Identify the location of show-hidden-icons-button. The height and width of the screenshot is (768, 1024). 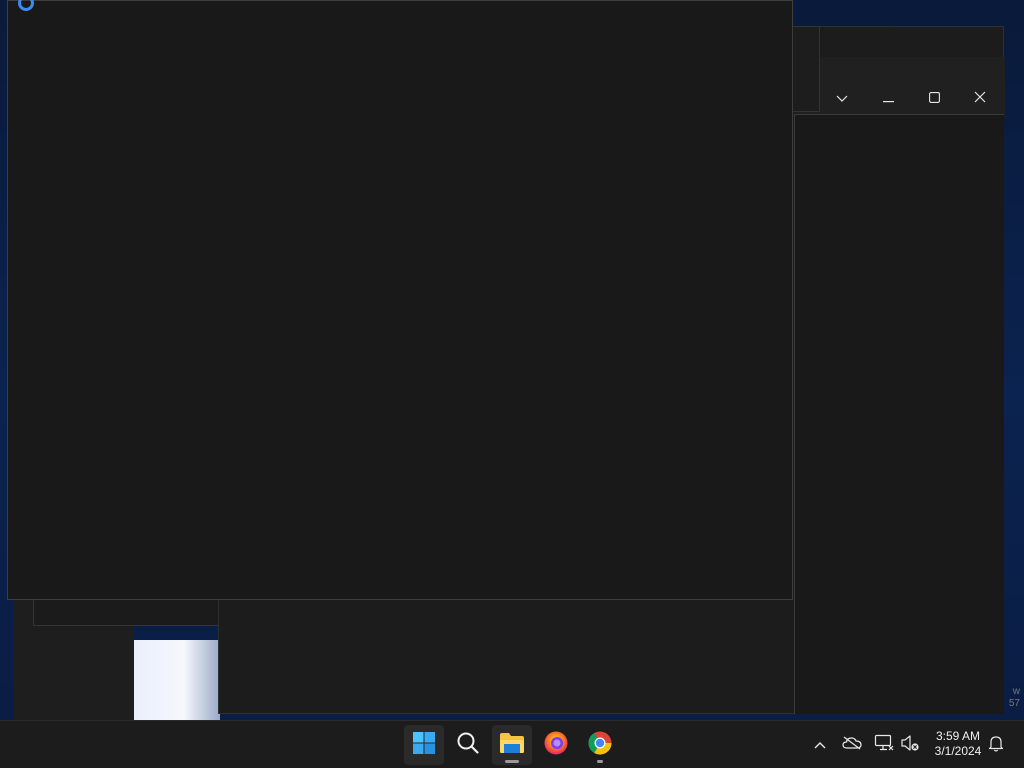
(820, 745).